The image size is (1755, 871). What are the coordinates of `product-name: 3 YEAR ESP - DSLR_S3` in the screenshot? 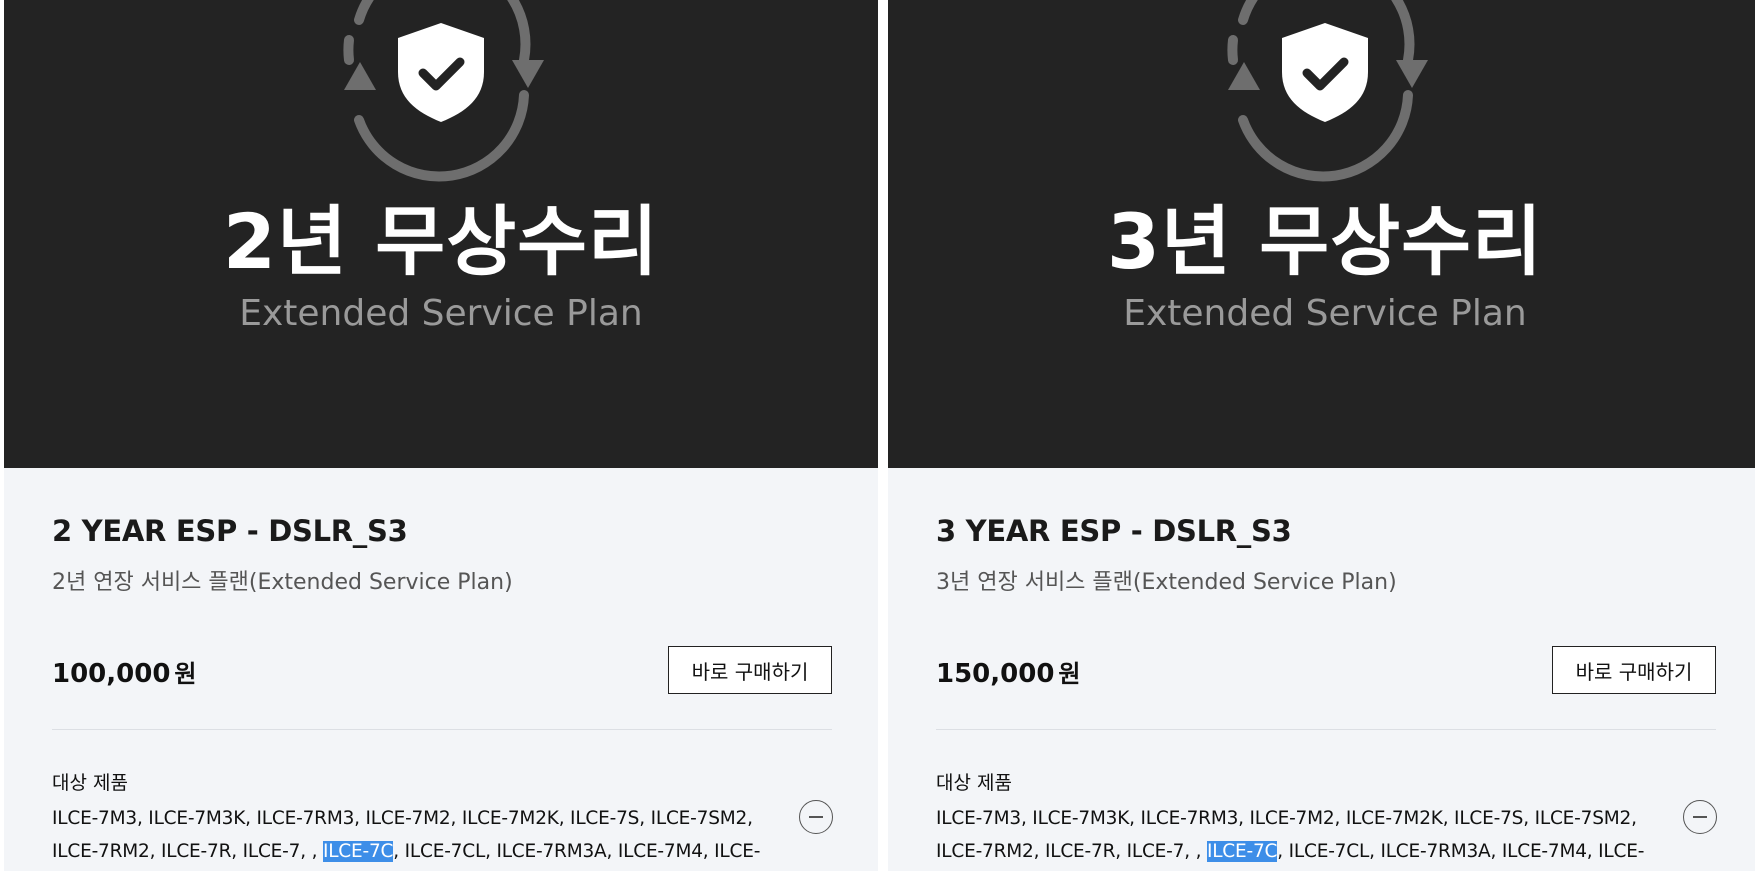 It's located at (1114, 531).